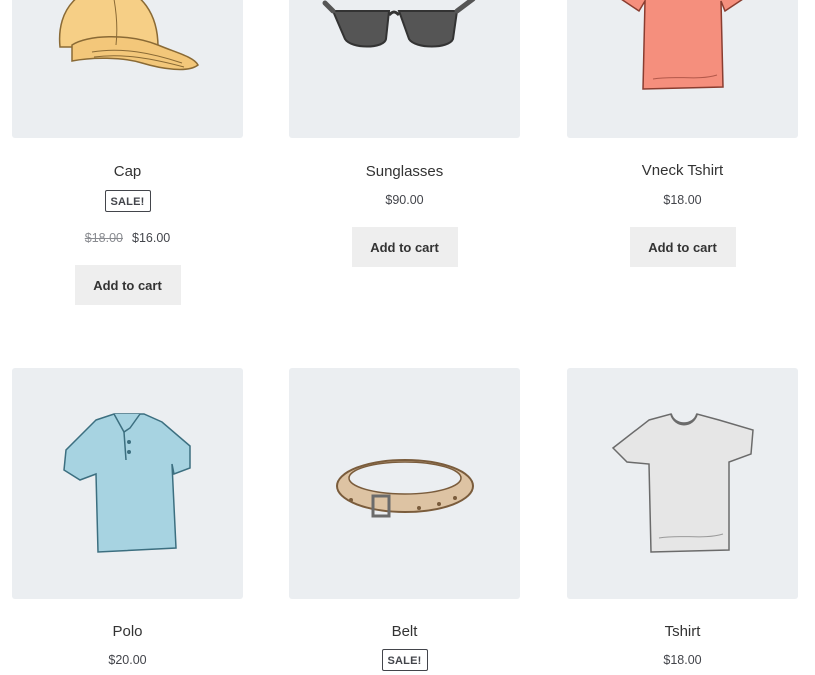 This screenshot has height=675, width=815. What do you see at coordinates (404, 200) in the screenshot?
I see `product-price: $90.00` at bounding box center [404, 200].